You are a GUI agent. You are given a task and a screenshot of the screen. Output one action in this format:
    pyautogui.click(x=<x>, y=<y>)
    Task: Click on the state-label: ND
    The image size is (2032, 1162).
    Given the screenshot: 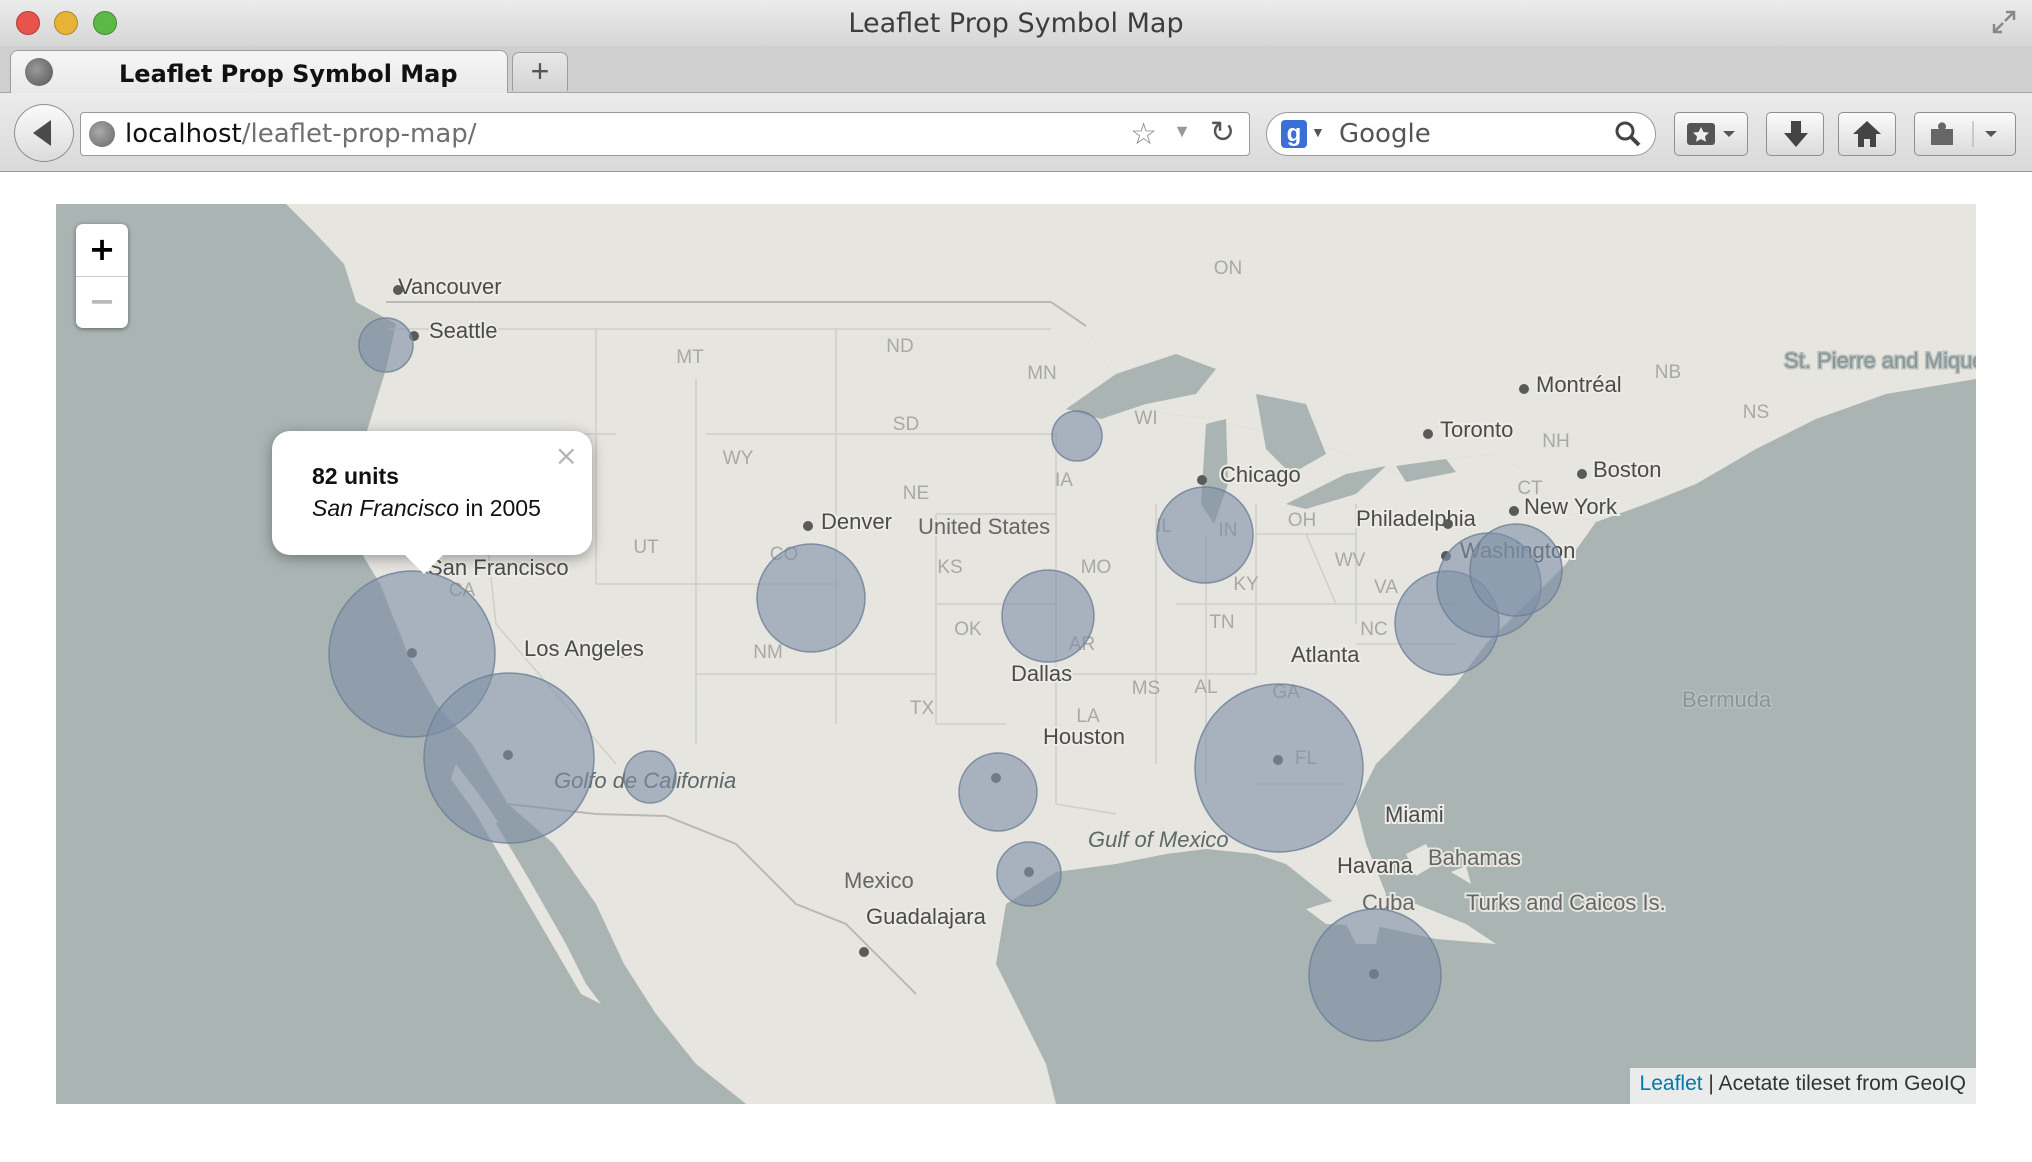 What is the action you would take?
    pyautogui.click(x=899, y=346)
    